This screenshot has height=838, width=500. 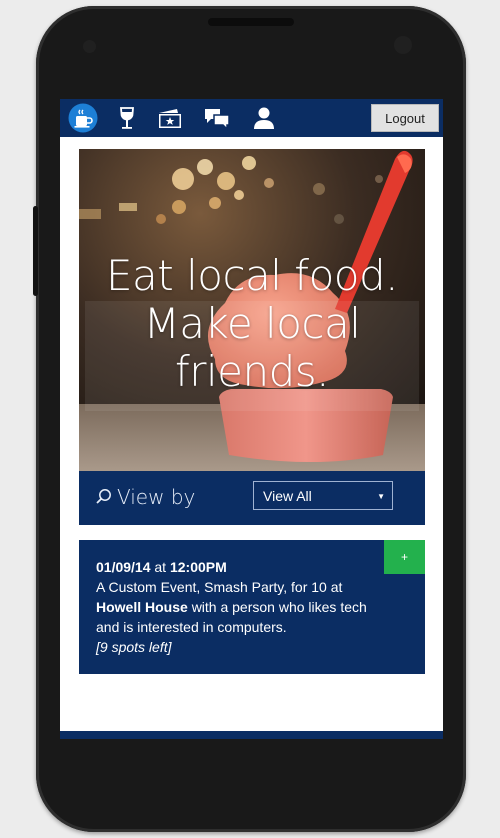 What do you see at coordinates (89, 46) in the screenshot?
I see `sensor` at bounding box center [89, 46].